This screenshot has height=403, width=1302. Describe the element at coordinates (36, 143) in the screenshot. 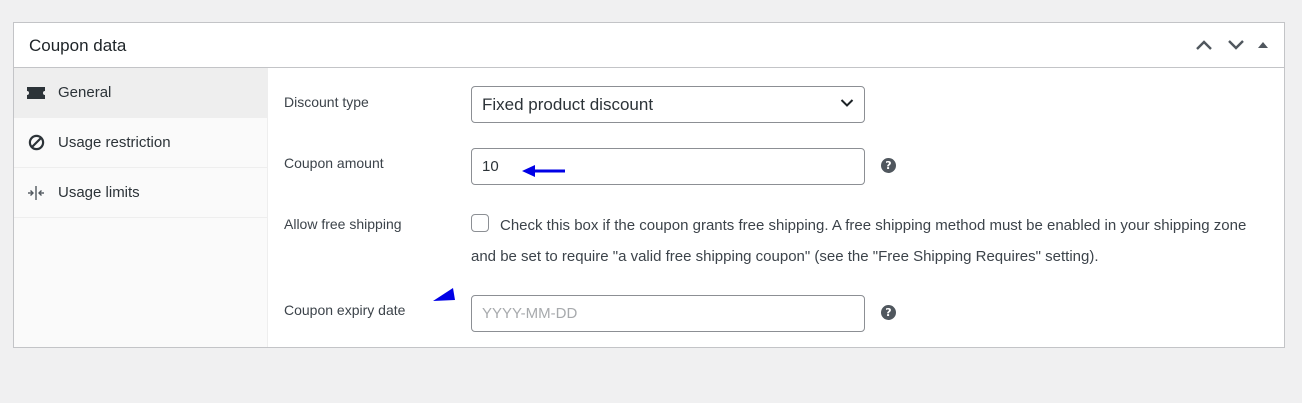

I see `block-icon` at that location.